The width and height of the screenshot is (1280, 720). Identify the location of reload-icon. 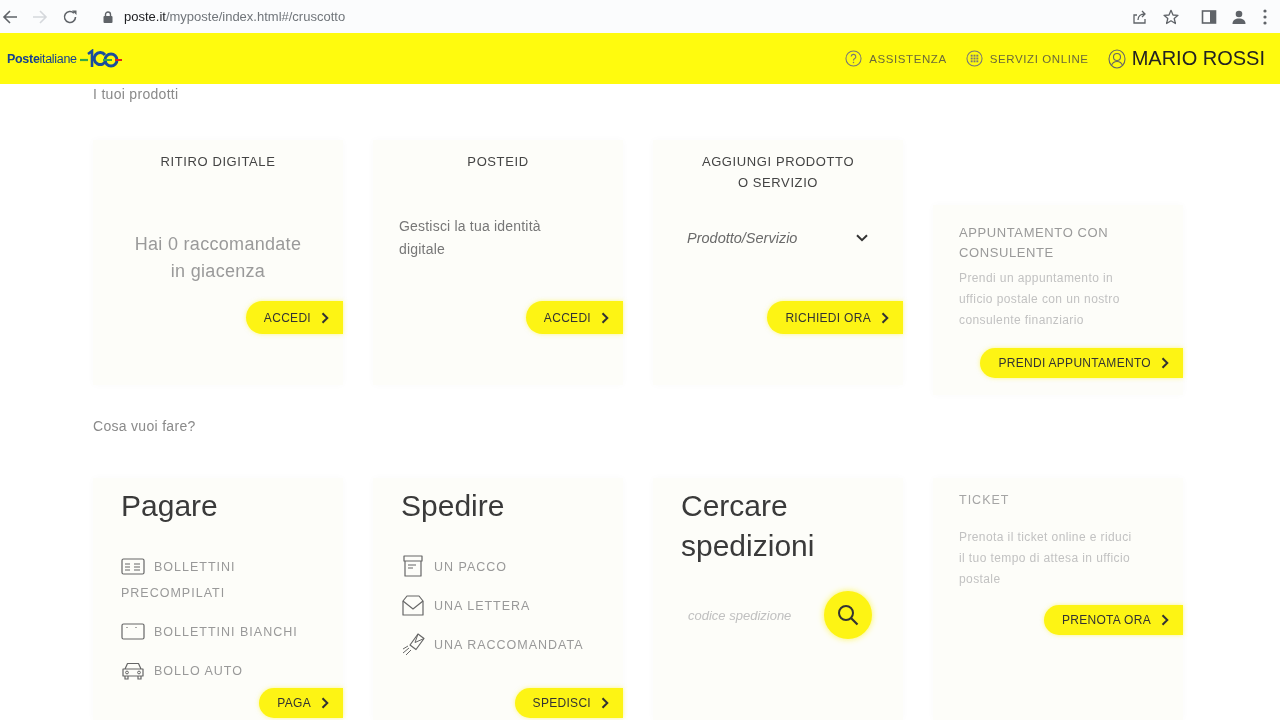
(70, 16).